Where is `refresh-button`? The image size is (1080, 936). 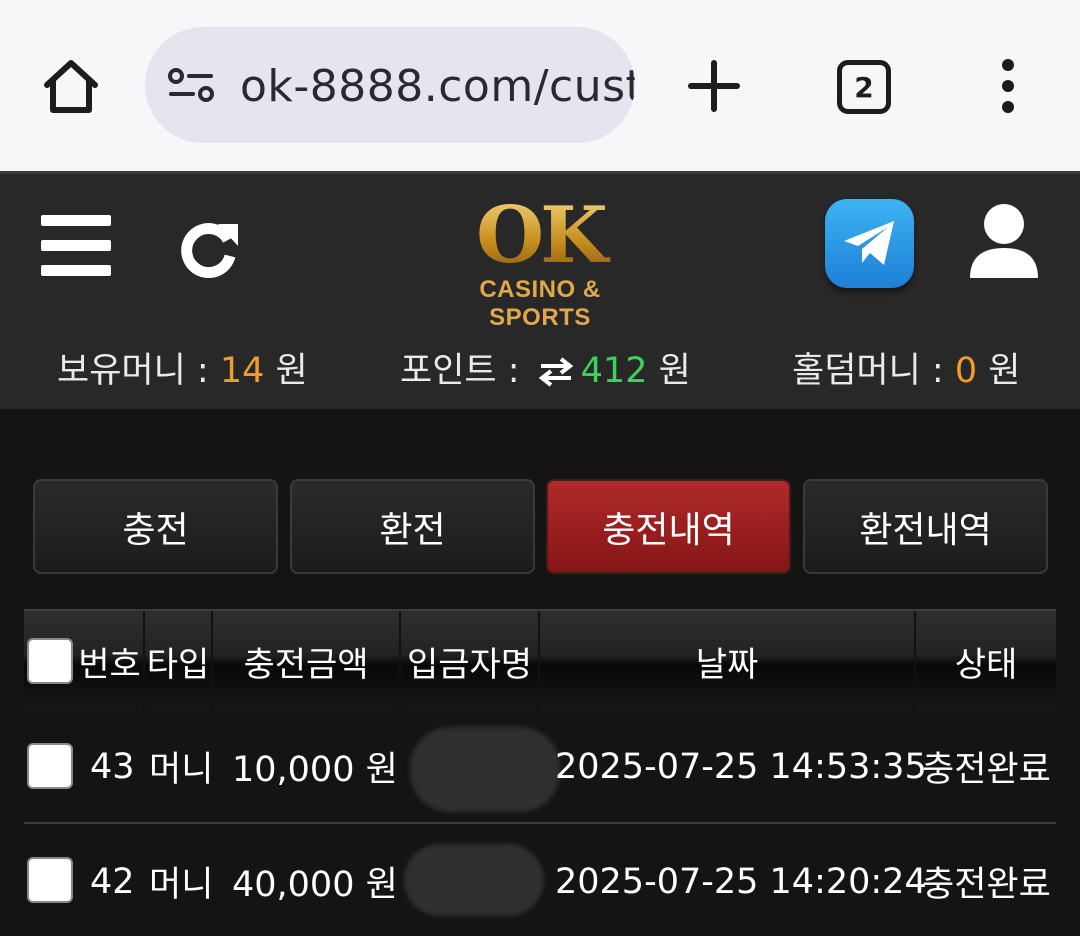 refresh-button is located at coordinates (210, 248).